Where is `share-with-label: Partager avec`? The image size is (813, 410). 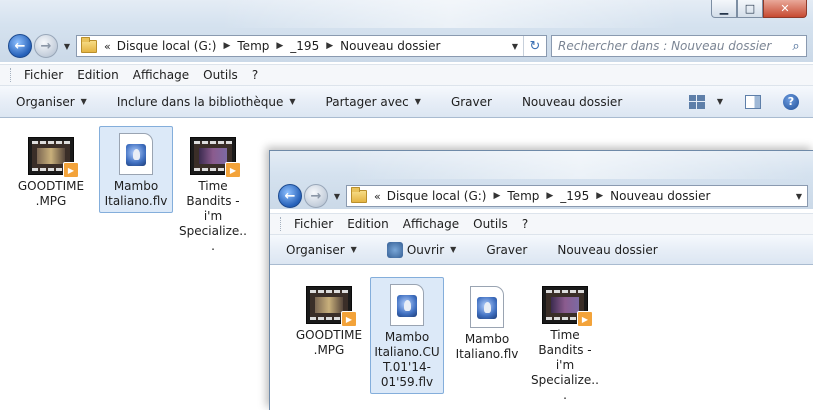 share-with-label: Partager avec is located at coordinates (367, 101).